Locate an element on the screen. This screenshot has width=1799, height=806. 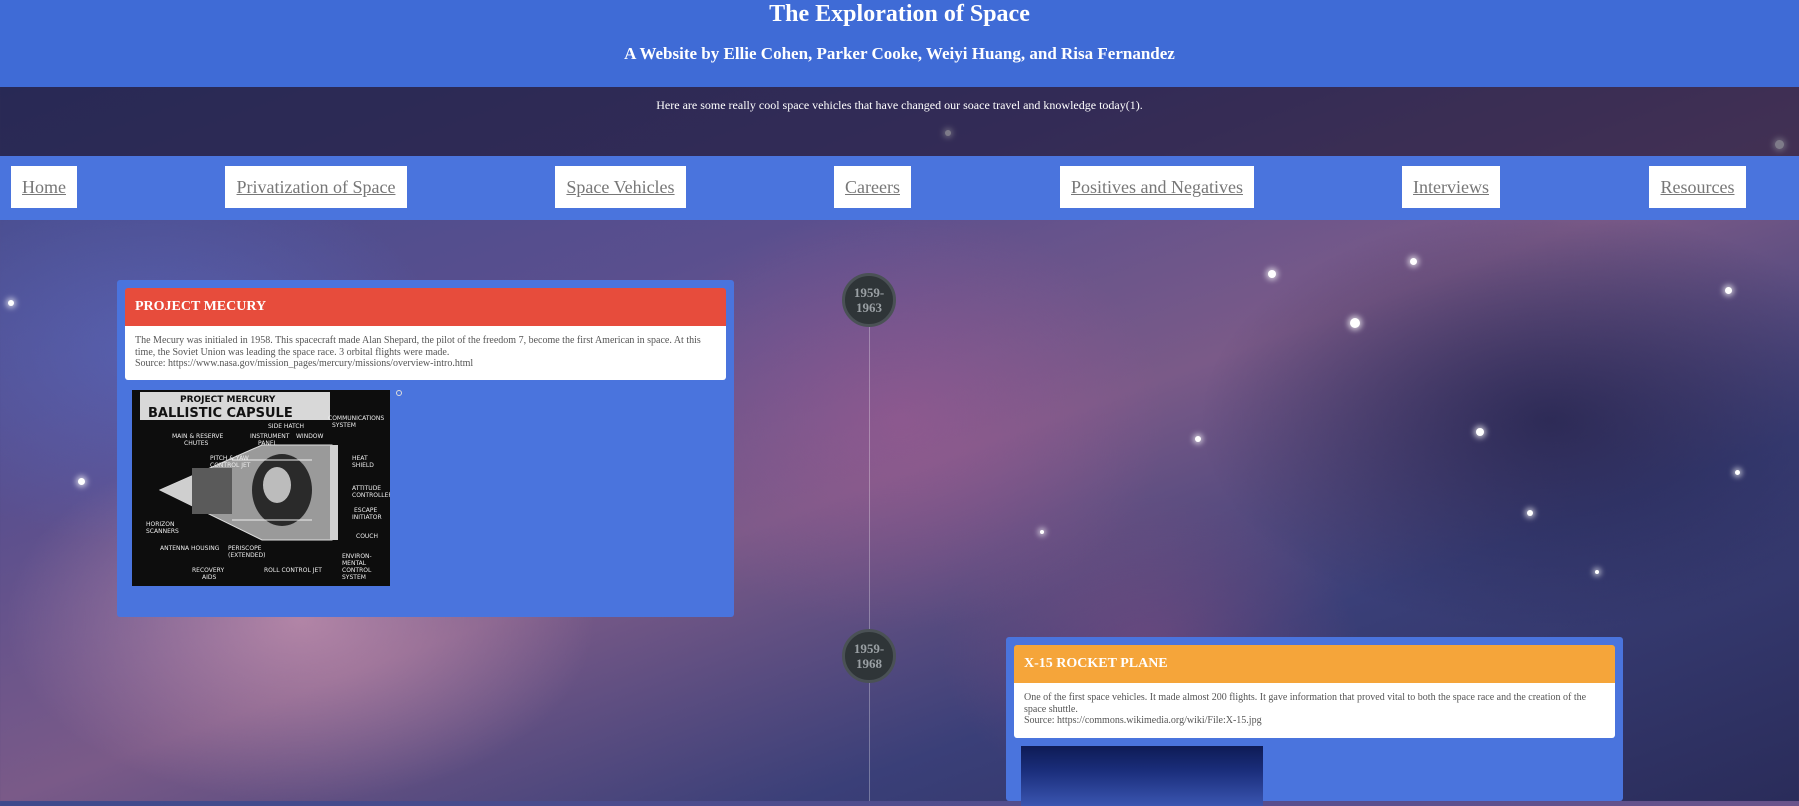
x15-rocket-plane-image is located at coordinates (1142, 776).